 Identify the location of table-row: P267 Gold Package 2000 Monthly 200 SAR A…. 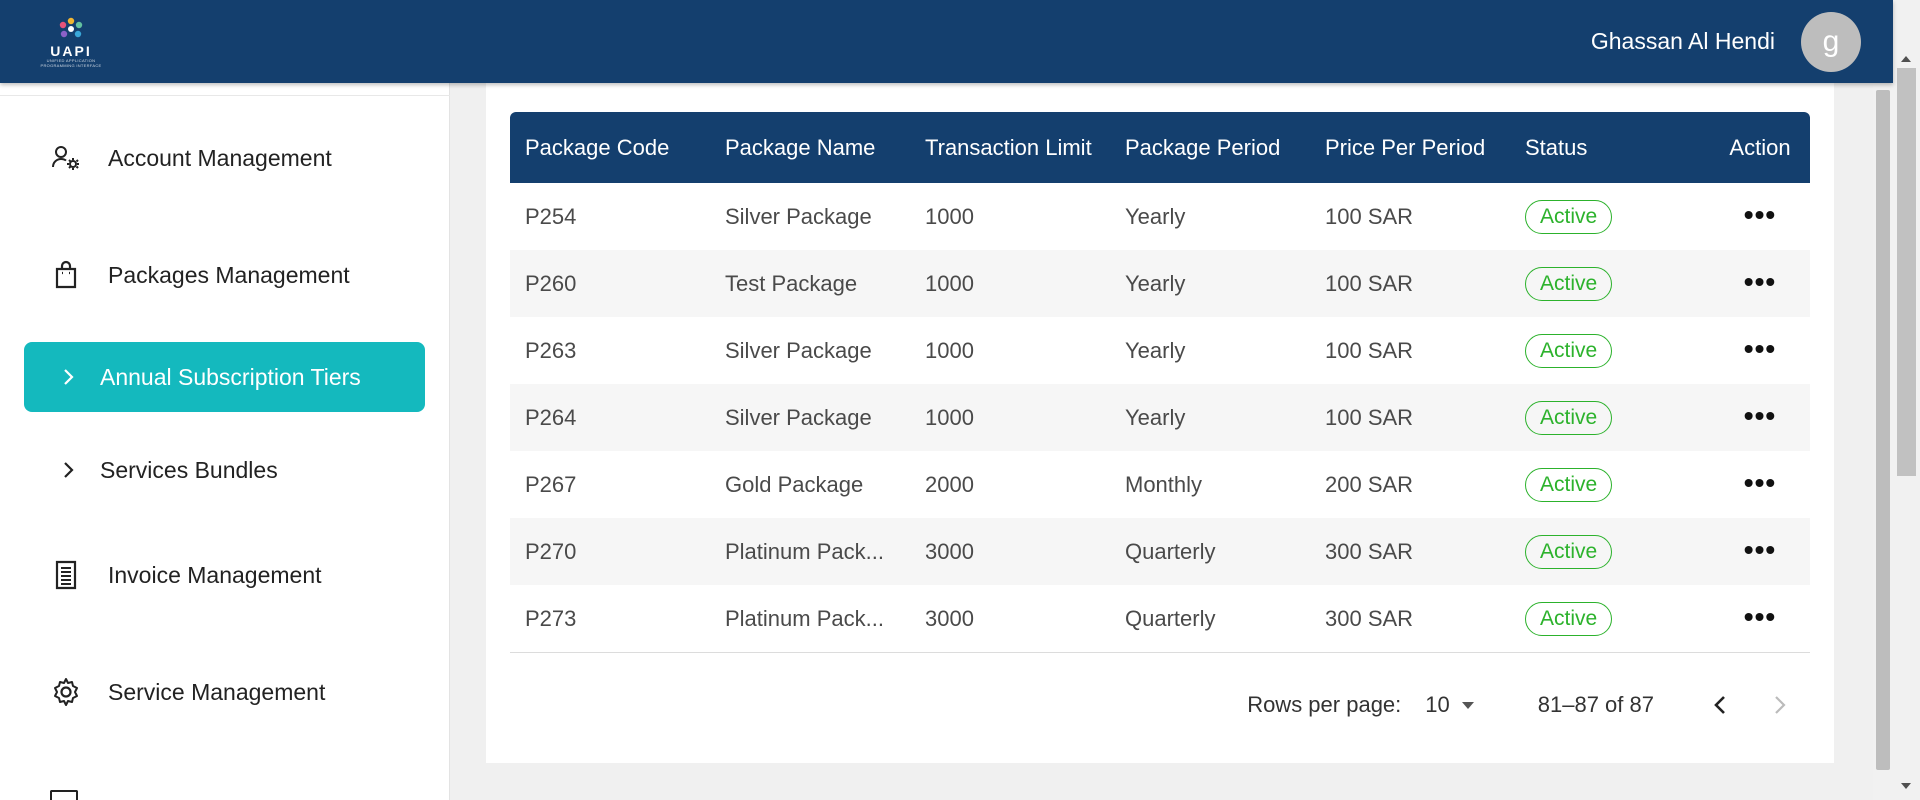
(1160, 484).